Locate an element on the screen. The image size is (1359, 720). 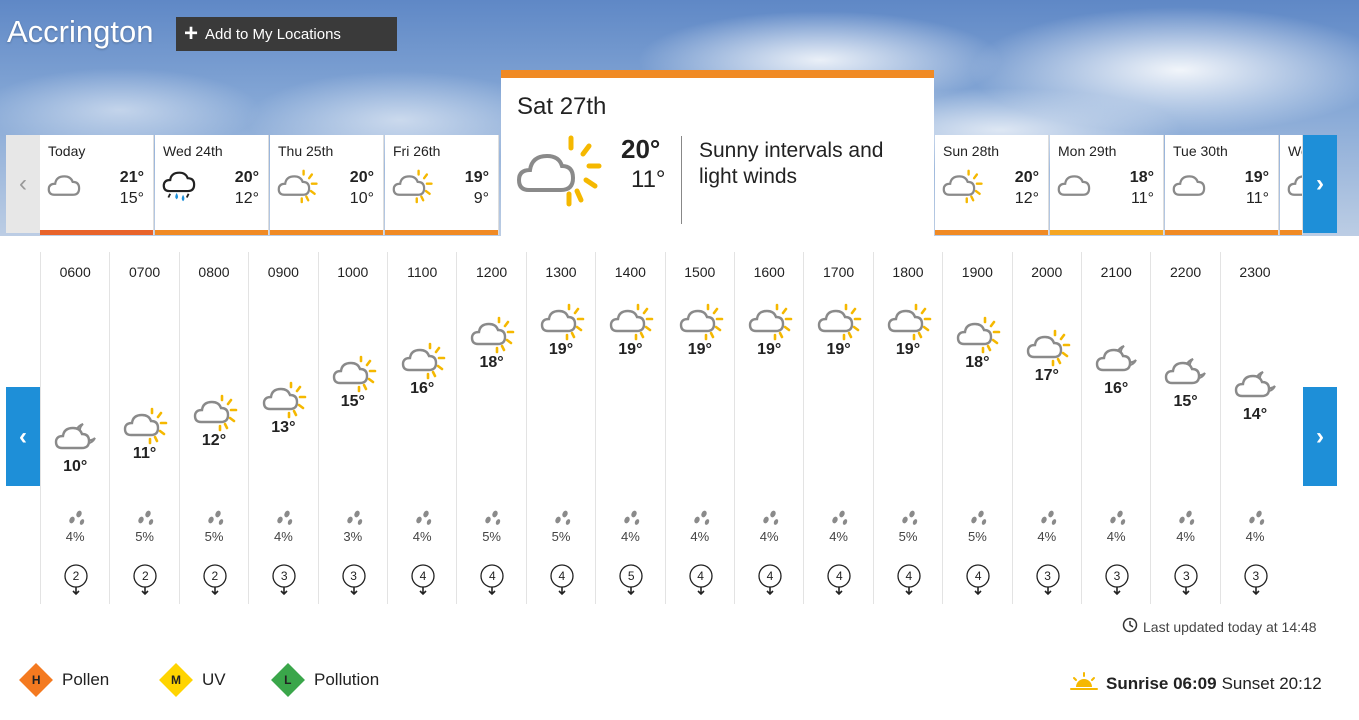
pollen-label: Pollen is located at coordinates (86, 679).